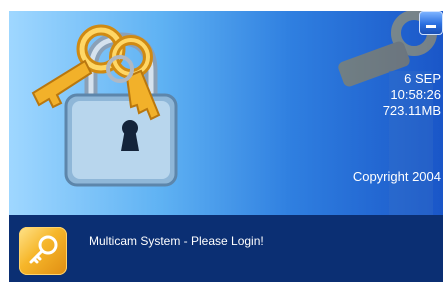 This screenshot has height=282, width=443. Describe the element at coordinates (431, 26) in the screenshot. I see `minimize-icon` at that location.